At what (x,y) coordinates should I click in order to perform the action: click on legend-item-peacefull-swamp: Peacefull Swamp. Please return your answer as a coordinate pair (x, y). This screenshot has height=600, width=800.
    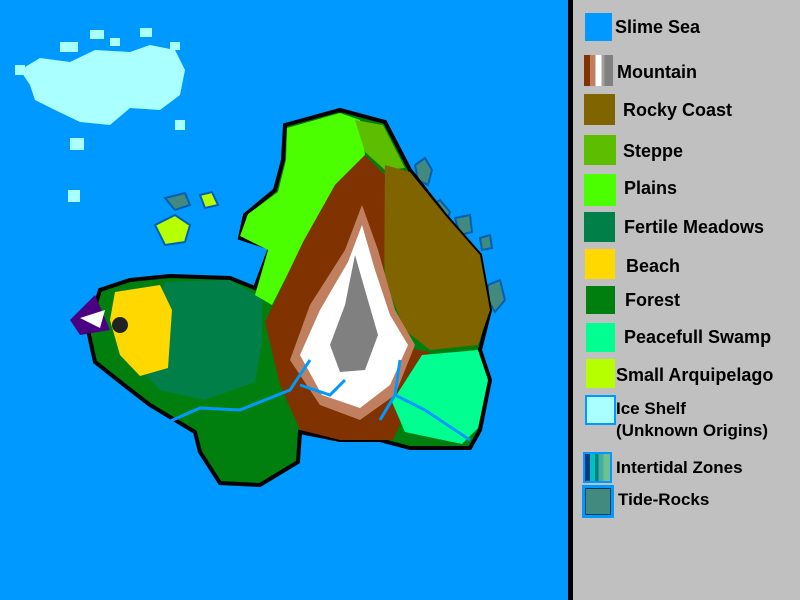
    Looking at the image, I should click on (686, 338).